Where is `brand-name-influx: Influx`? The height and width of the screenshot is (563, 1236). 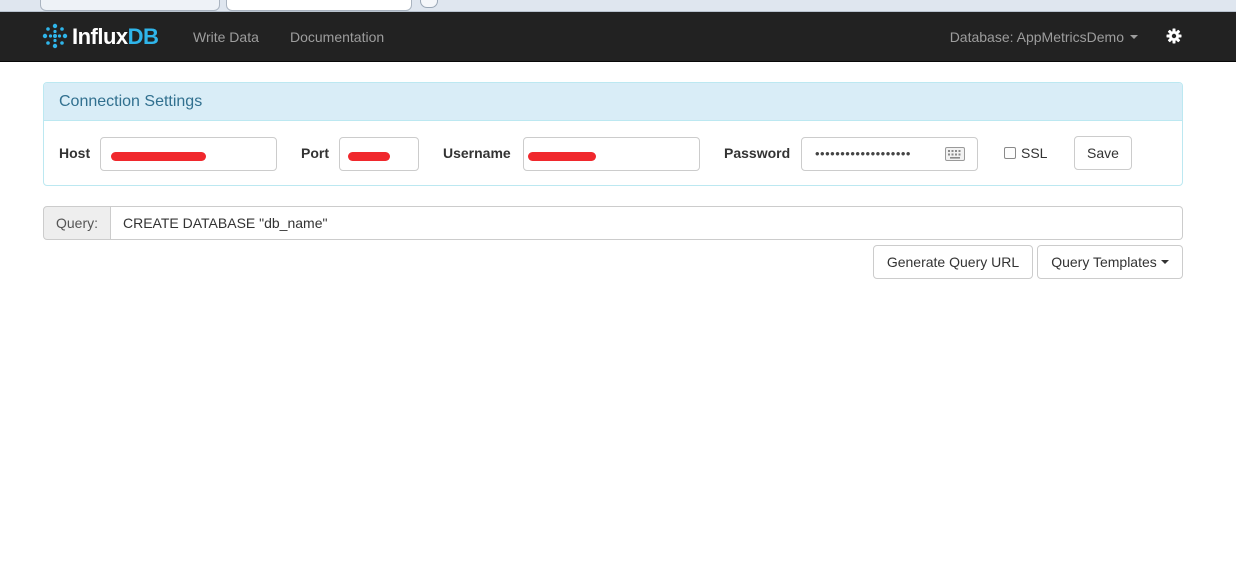
brand-name-influx: Influx is located at coordinates (100, 36).